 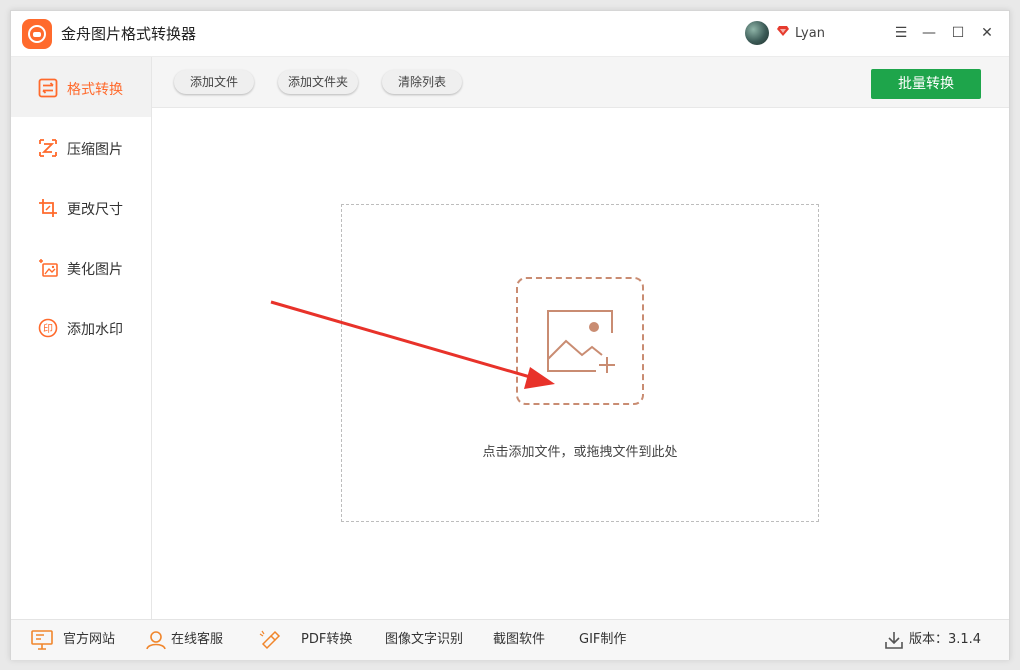 I want to click on username: Lyan, so click(x=810, y=33).